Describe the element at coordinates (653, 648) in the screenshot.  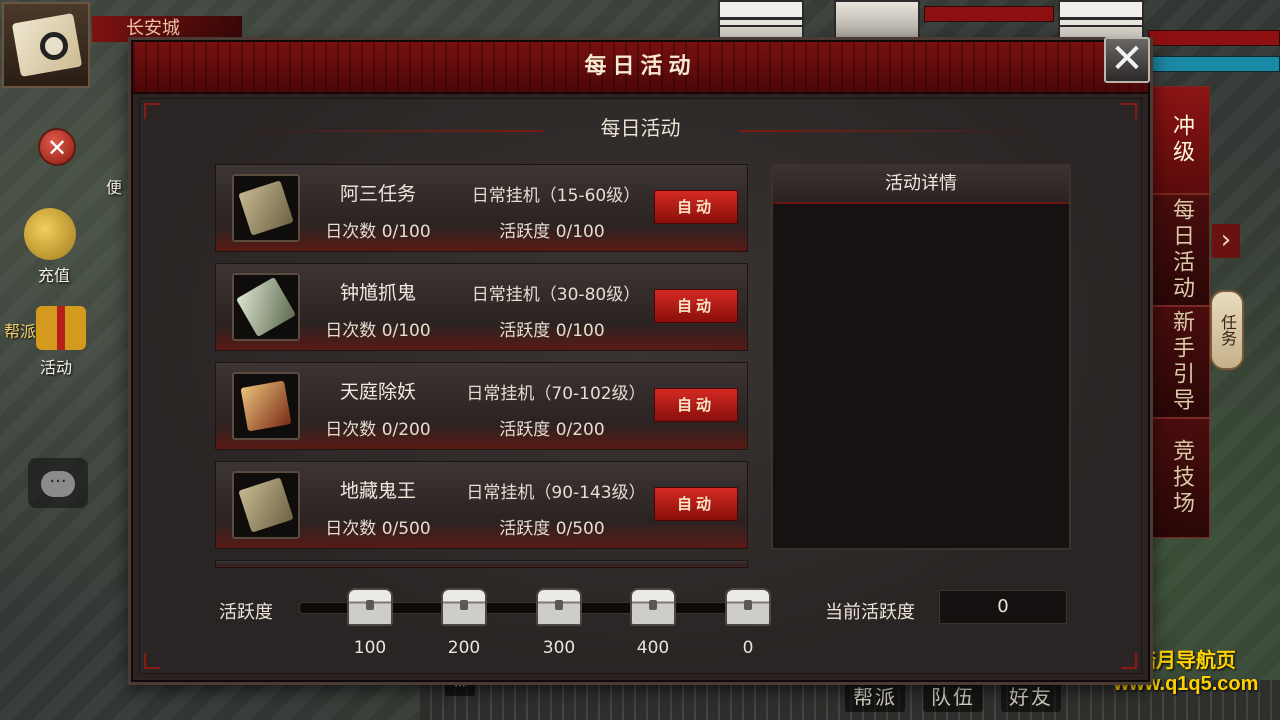
I see `reward-threshold: 400` at that location.